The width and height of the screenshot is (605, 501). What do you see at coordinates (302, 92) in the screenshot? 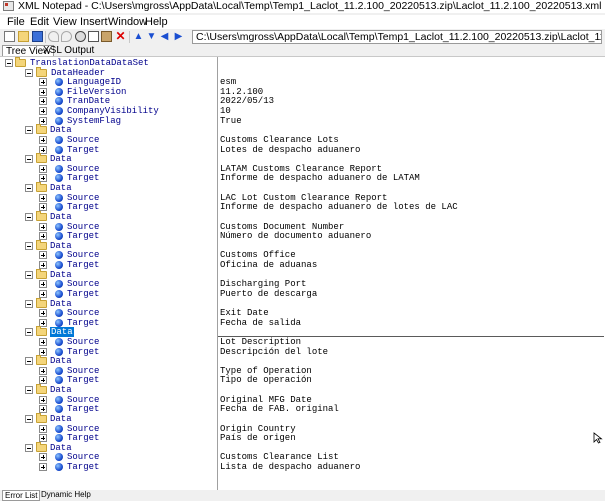
I see `tree-row: FileVersion 11.2.100` at bounding box center [302, 92].